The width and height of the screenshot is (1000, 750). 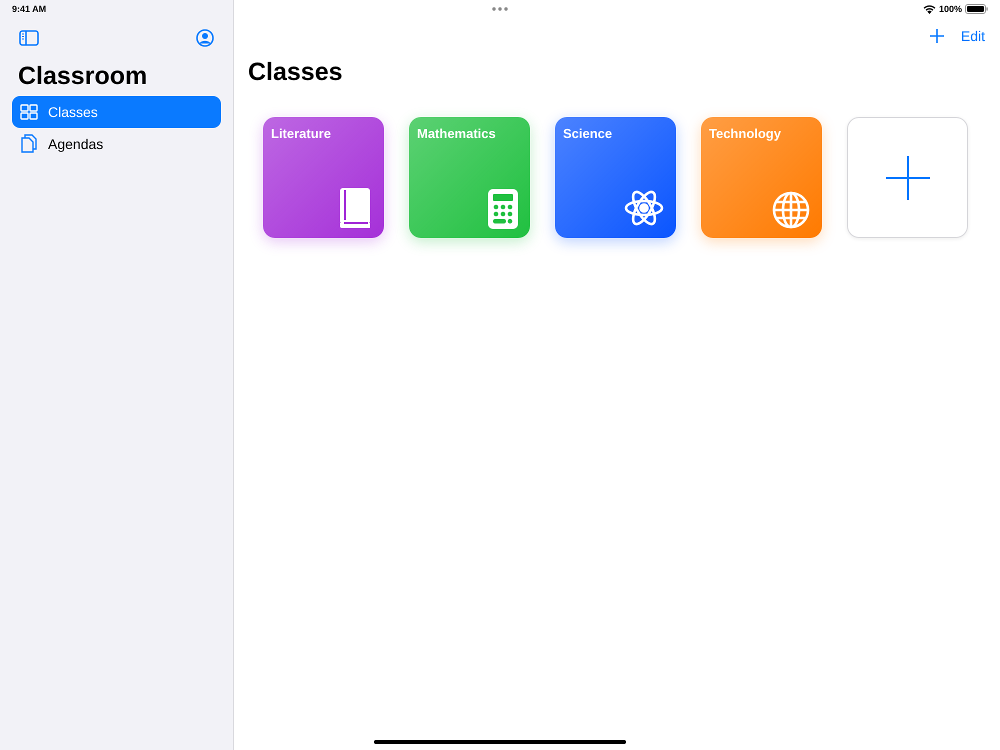 What do you see at coordinates (469, 177) in the screenshot?
I see `class-card: Mathematics` at bounding box center [469, 177].